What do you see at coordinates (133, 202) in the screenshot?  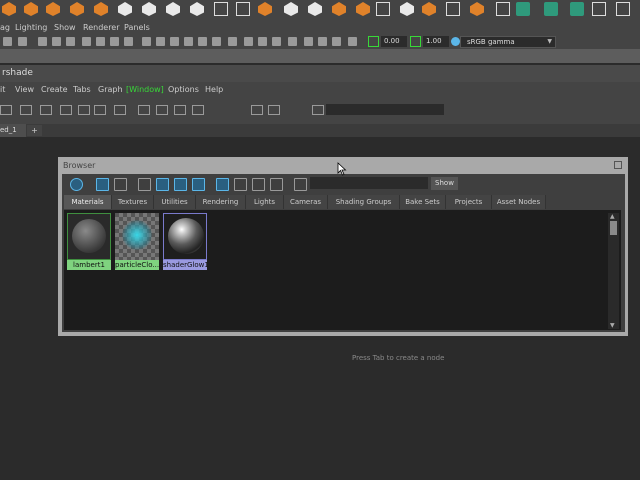 I see `tab-textures: Textures` at bounding box center [133, 202].